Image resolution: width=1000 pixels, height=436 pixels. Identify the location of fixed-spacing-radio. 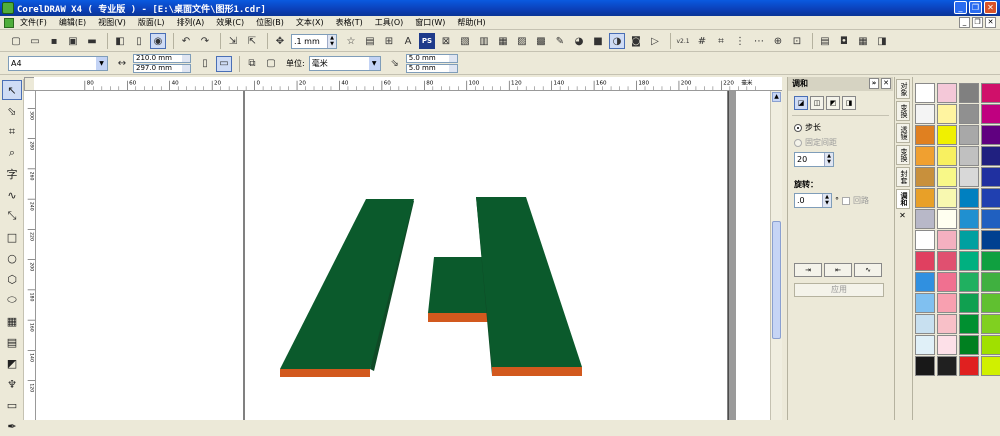
(798, 142).